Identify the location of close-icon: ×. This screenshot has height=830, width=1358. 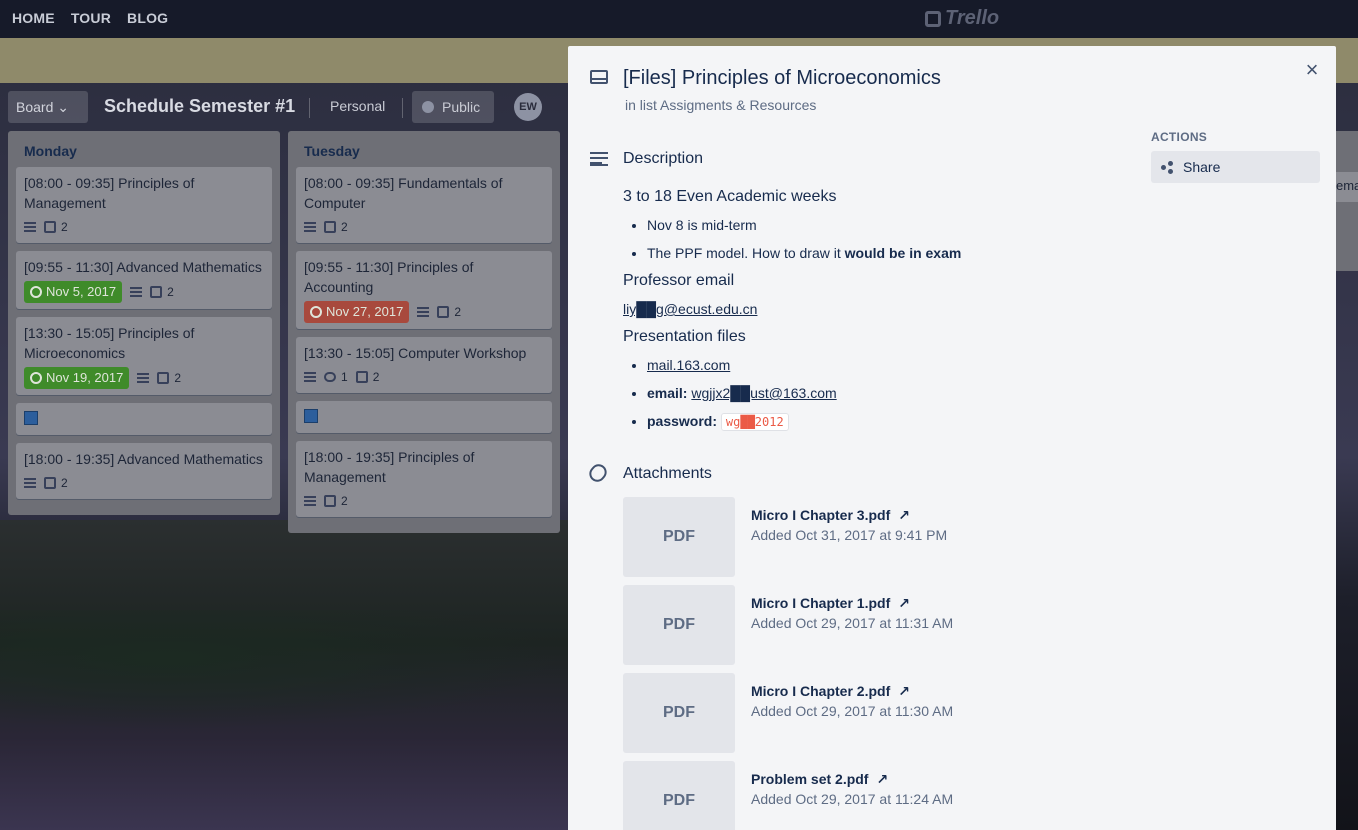
(1312, 70).